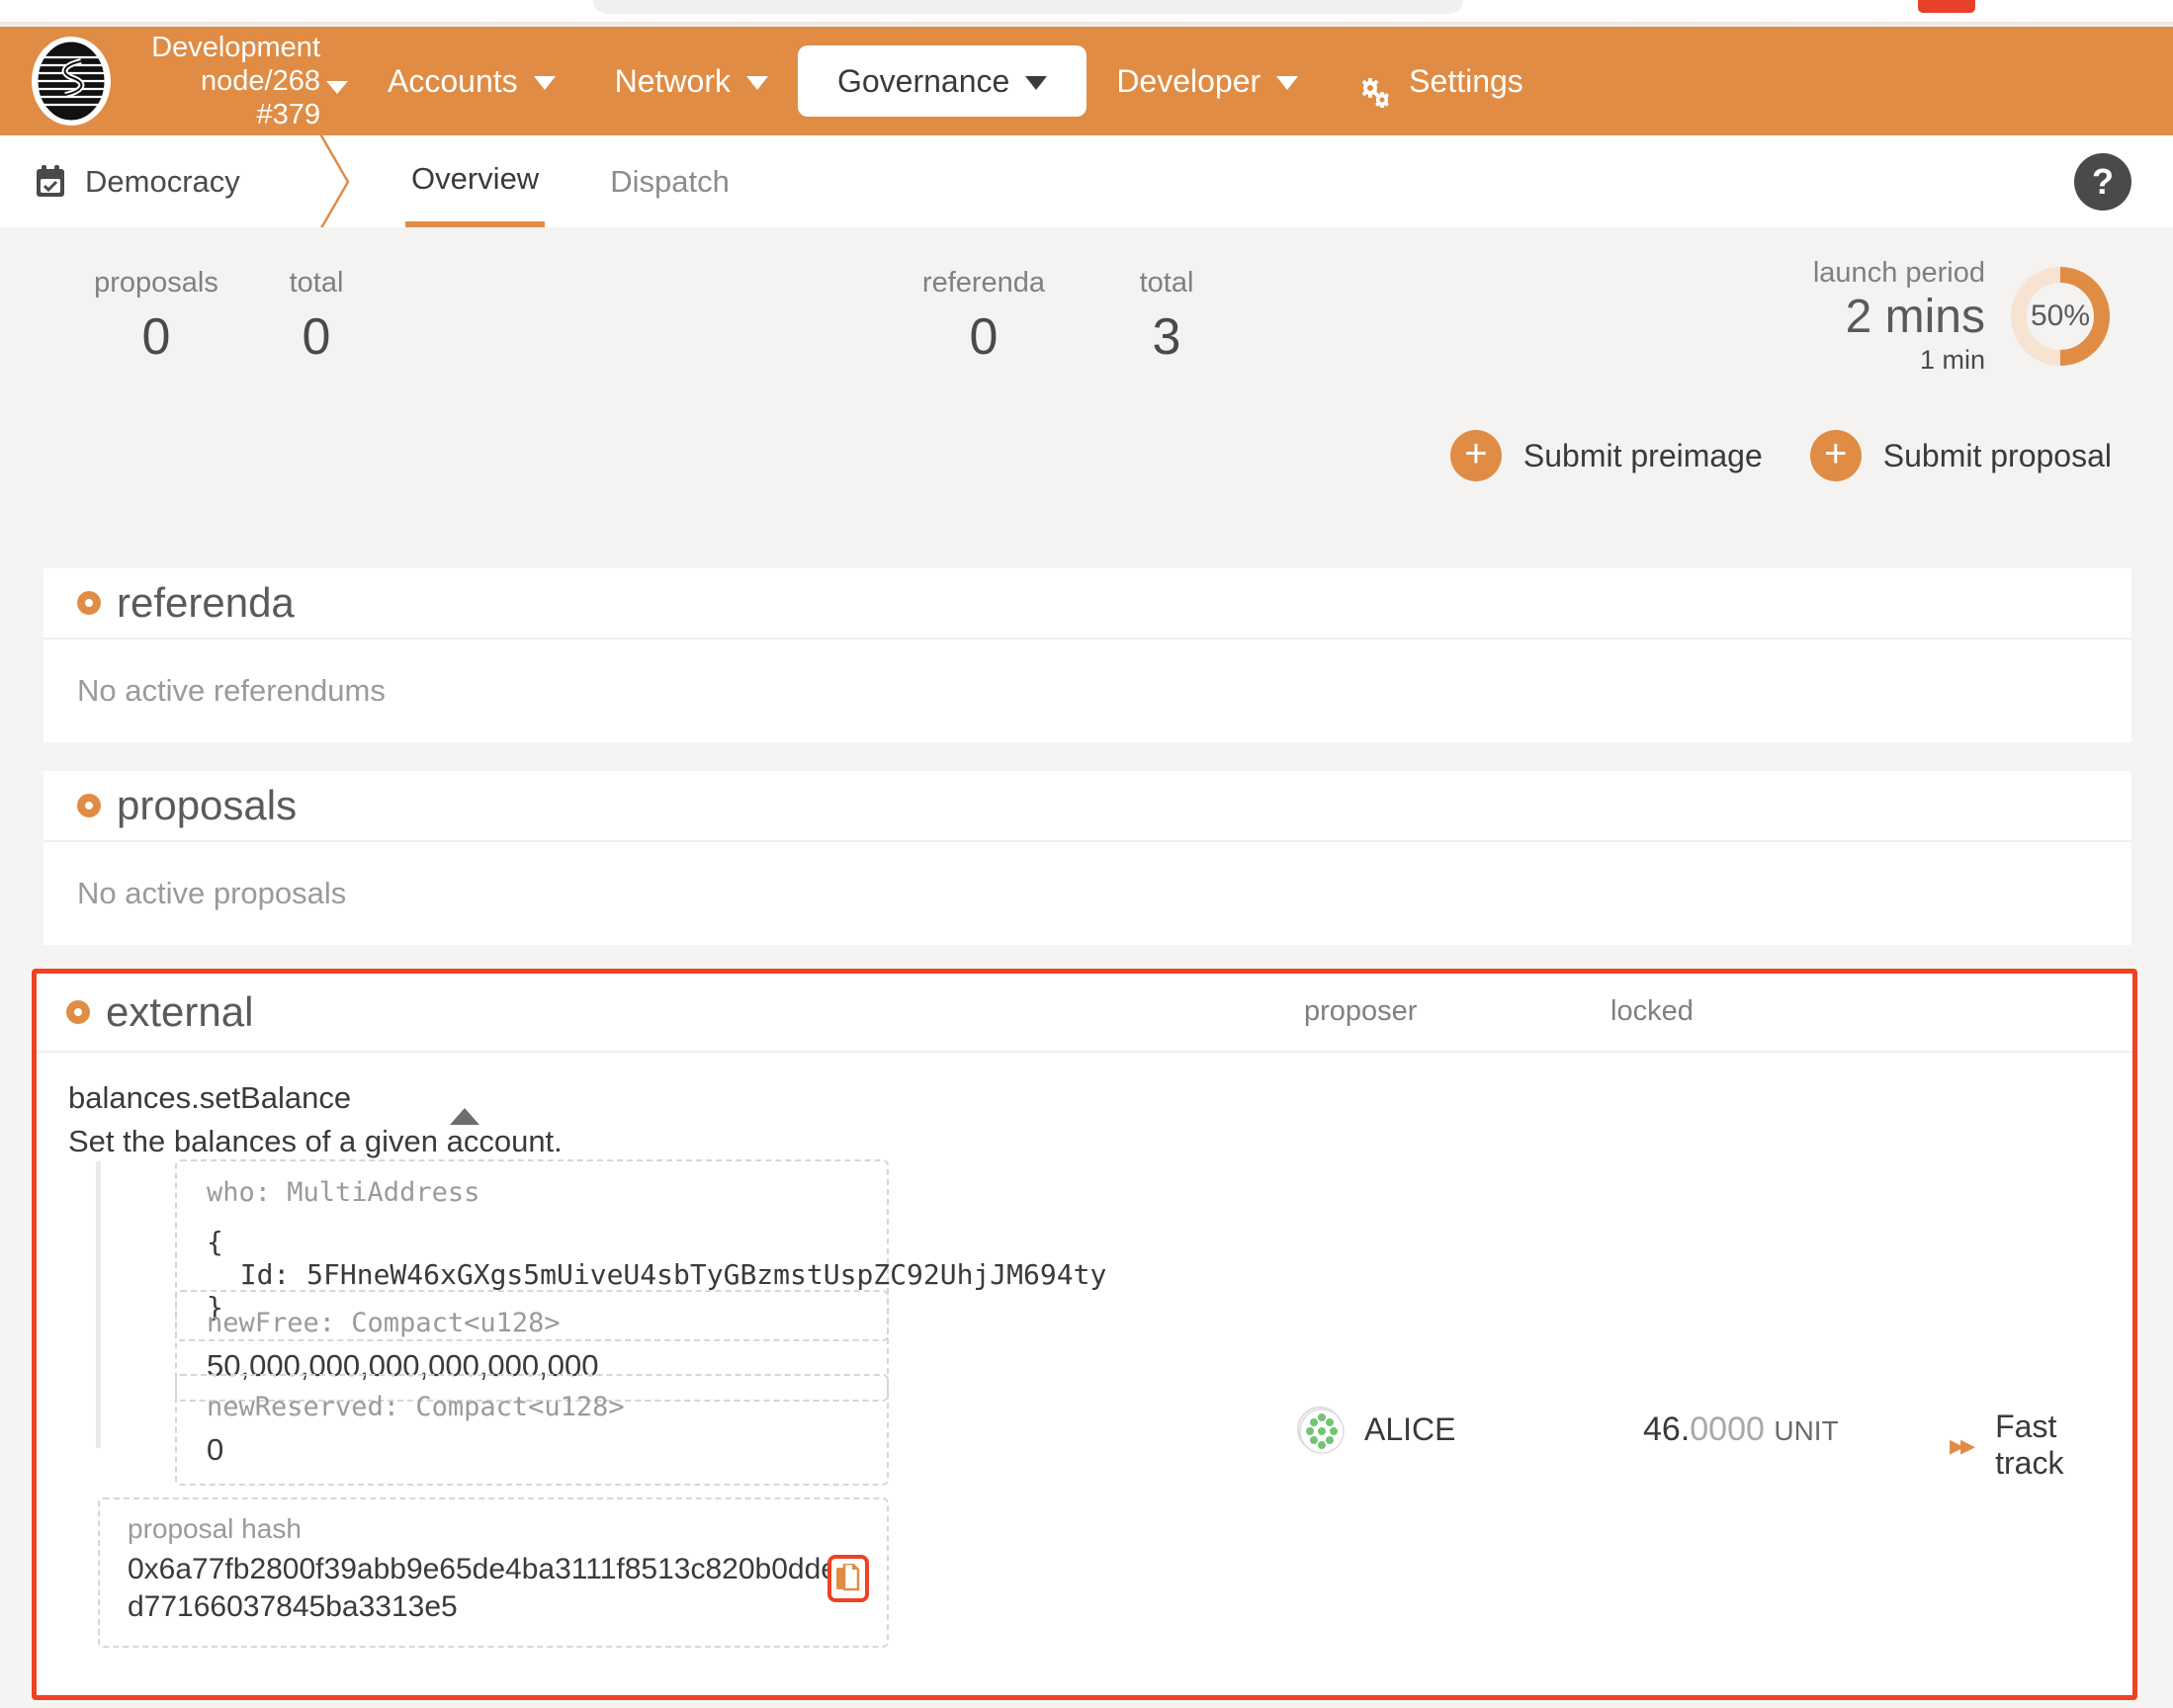 This screenshot has width=2173, height=1708. Describe the element at coordinates (2029, 1445) in the screenshot. I see `fast-track-label: Fast track` at that location.